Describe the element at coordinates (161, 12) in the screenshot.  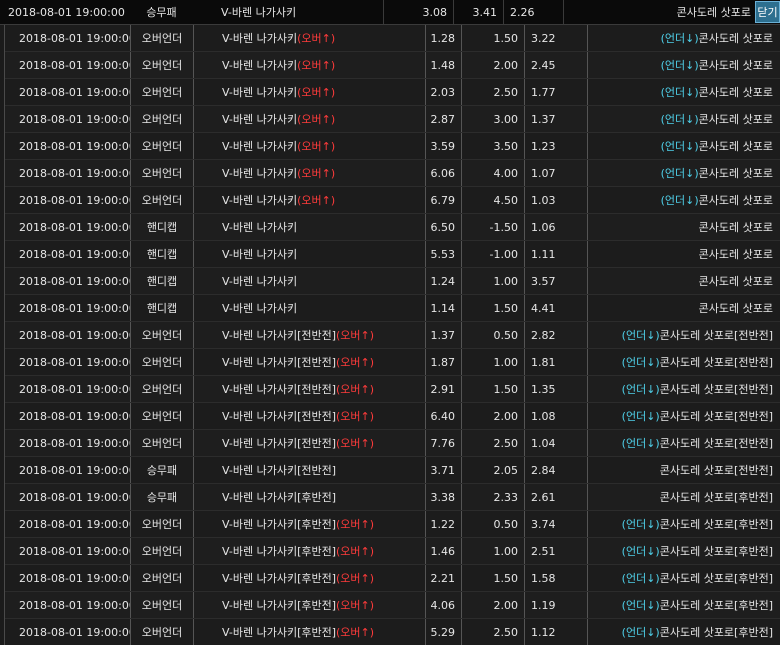
I see `header-bet-type: 승무패` at that location.